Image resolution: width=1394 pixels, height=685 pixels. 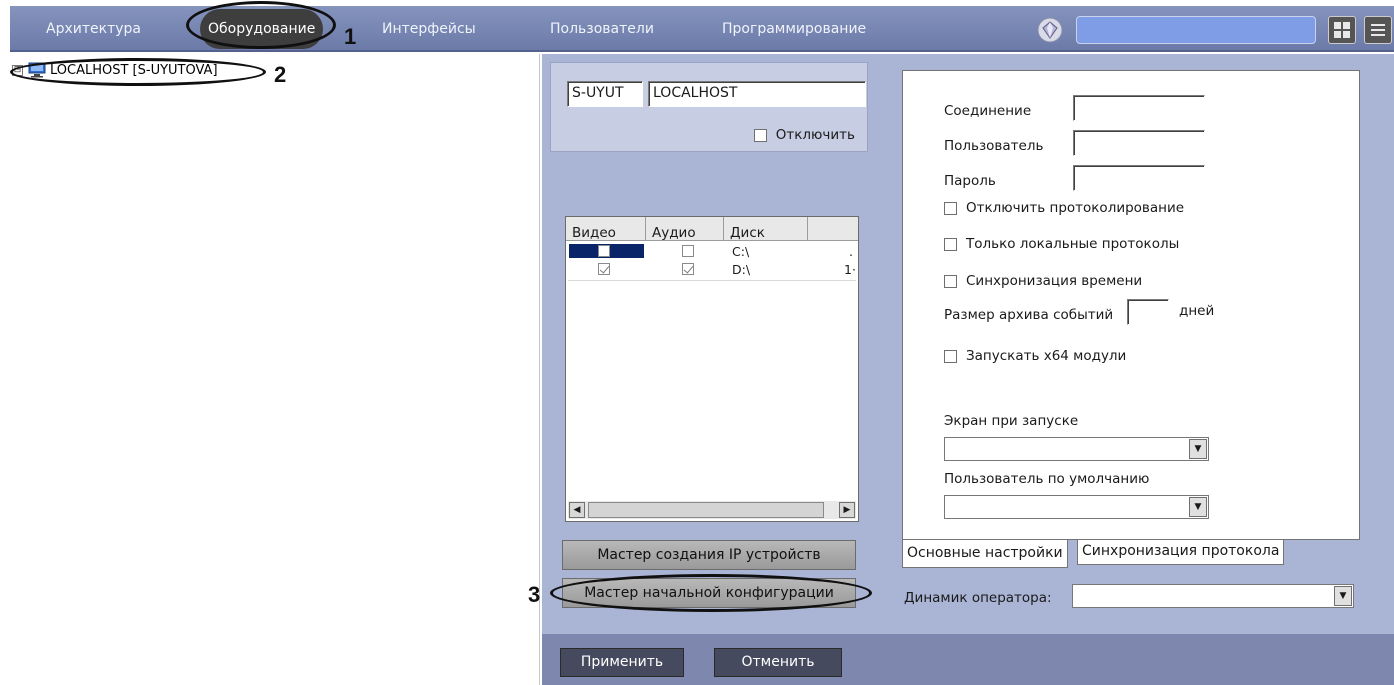 I want to click on tab-users: Пользователи, so click(x=602, y=29).